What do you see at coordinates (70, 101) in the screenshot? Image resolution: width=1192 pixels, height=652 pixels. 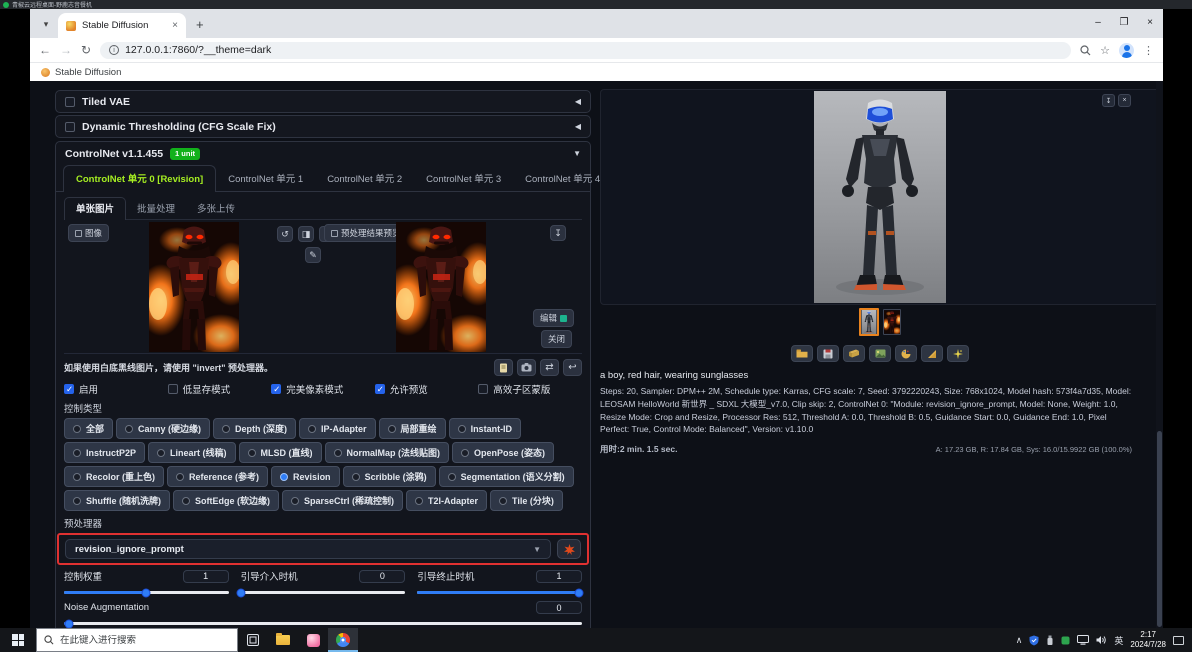 I see `tiled-vae-checkbox` at bounding box center [70, 101].